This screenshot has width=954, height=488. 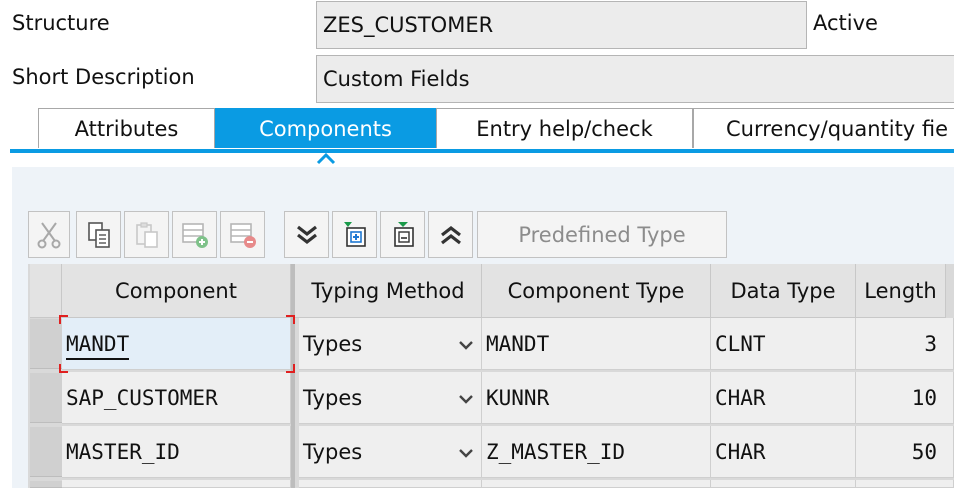 I want to click on table-row-component-type-cell: Z_MASTER_ID, so click(x=596, y=452).